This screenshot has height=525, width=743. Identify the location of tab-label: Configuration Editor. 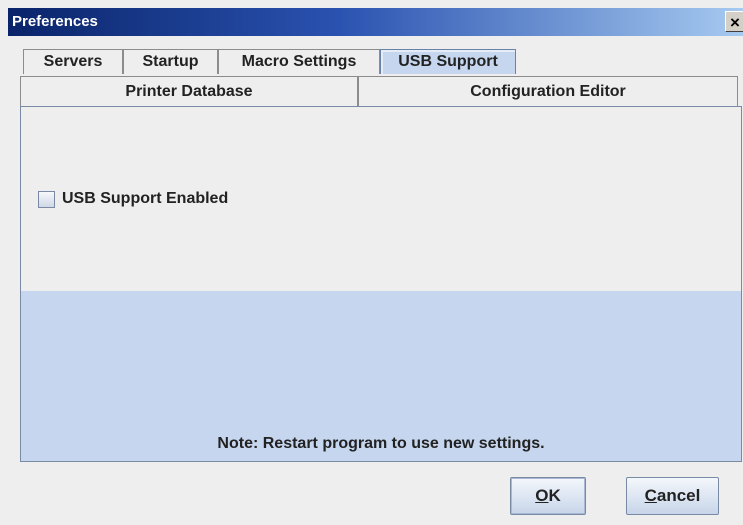
(548, 91).